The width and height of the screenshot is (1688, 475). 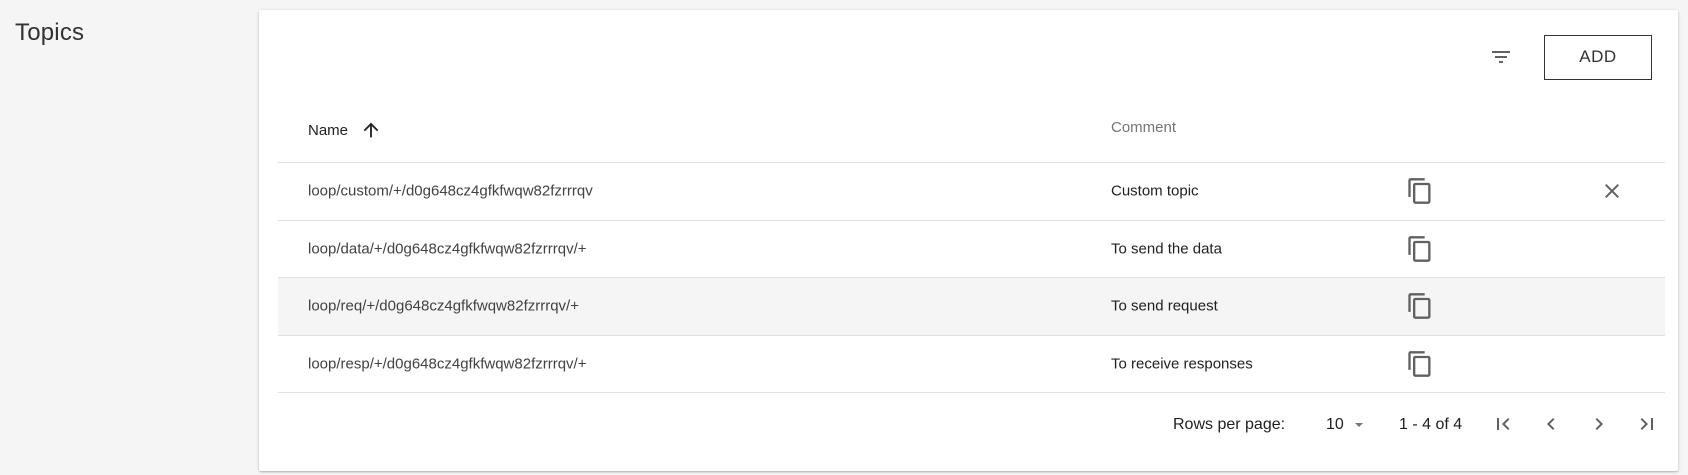 What do you see at coordinates (1155, 191) in the screenshot?
I see `topic-comment: Custom topic` at bounding box center [1155, 191].